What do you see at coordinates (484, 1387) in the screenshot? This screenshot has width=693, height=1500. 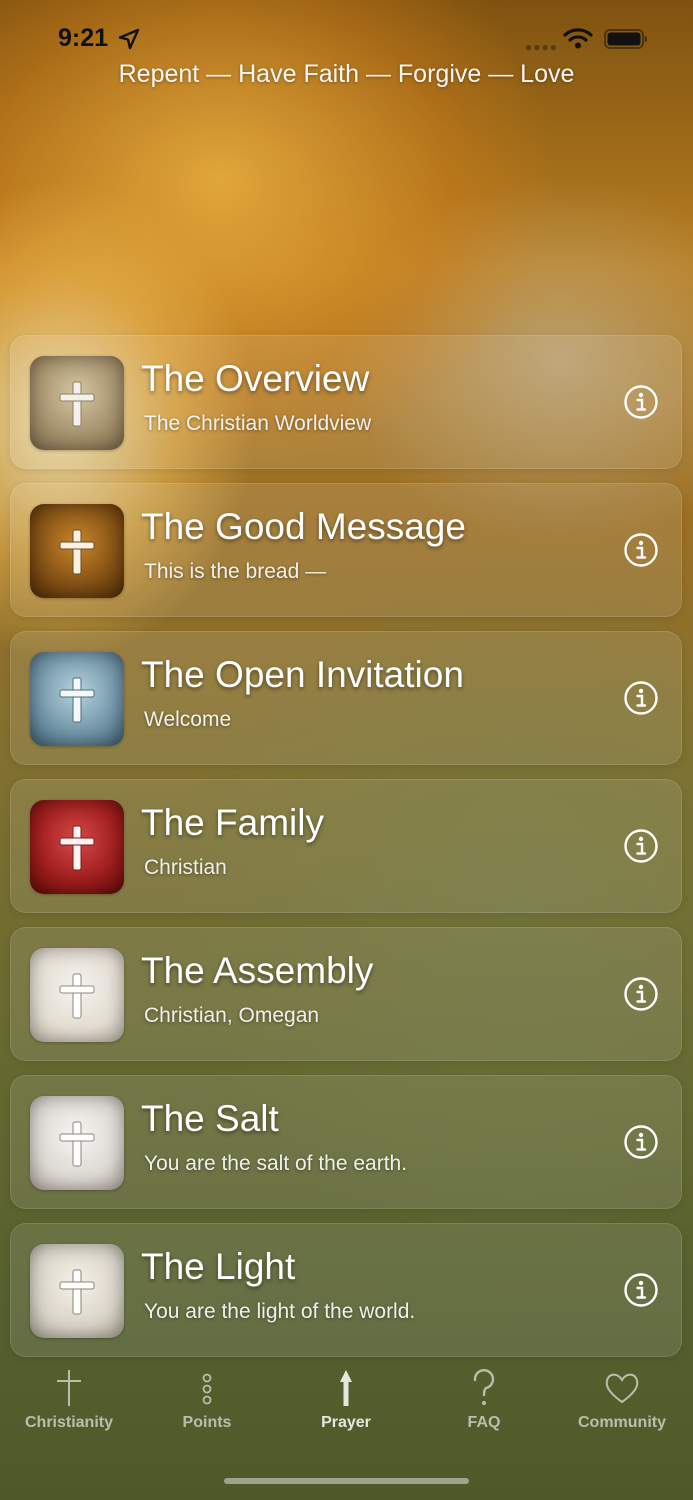 I see `question-icon` at bounding box center [484, 1387].